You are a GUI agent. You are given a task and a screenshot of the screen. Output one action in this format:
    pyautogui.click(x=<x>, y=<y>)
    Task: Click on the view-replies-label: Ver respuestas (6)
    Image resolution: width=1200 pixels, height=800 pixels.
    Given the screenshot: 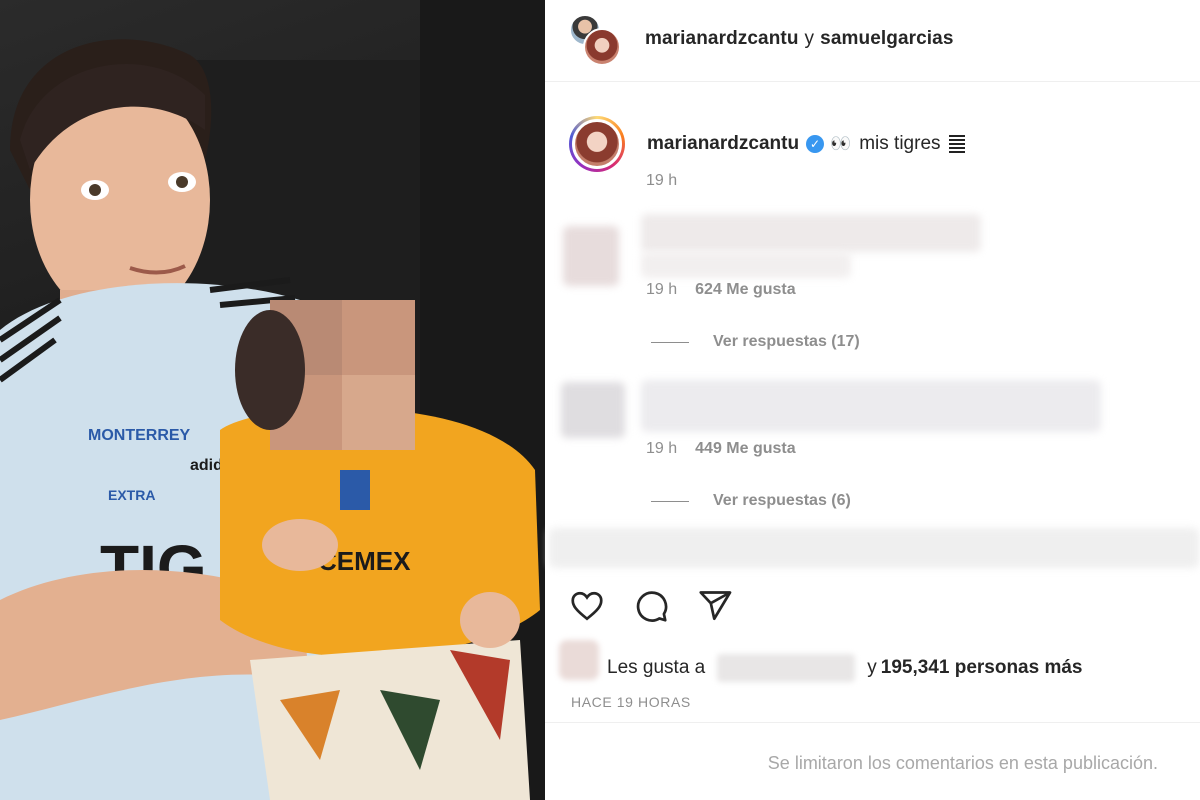 What is the action you would take?
    pyautogui.click(x=782, y=500)
    